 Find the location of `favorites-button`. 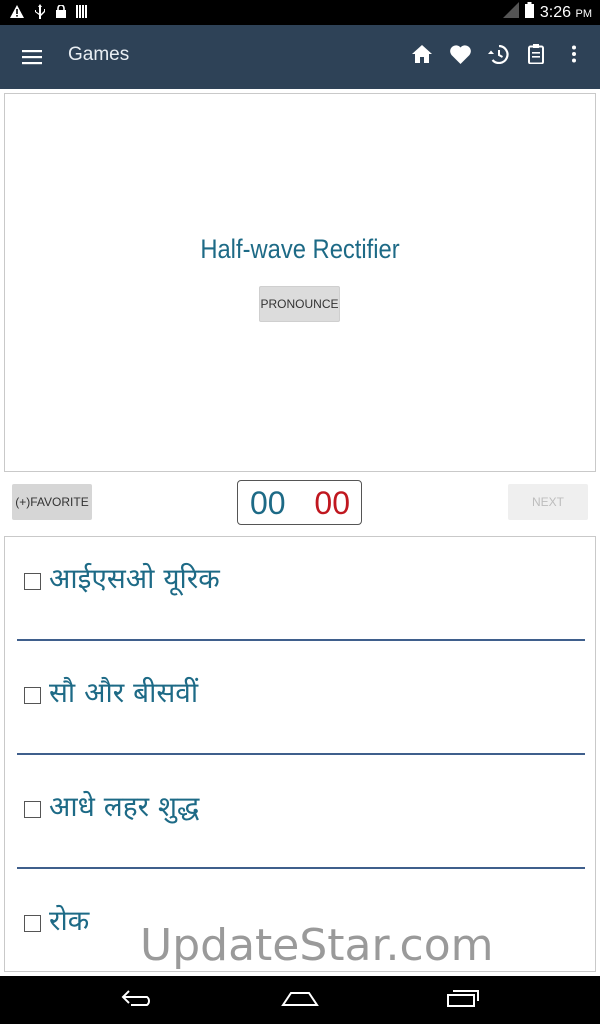

favorites-button is located at coordinates (460, 56).